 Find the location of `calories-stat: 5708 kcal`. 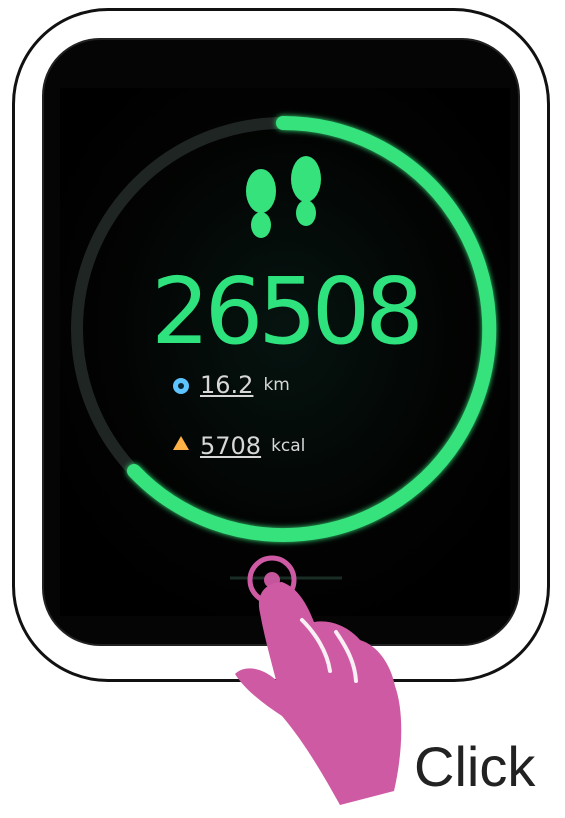

calories-stat: 5708 kcal is located at coordinates (238, 446).